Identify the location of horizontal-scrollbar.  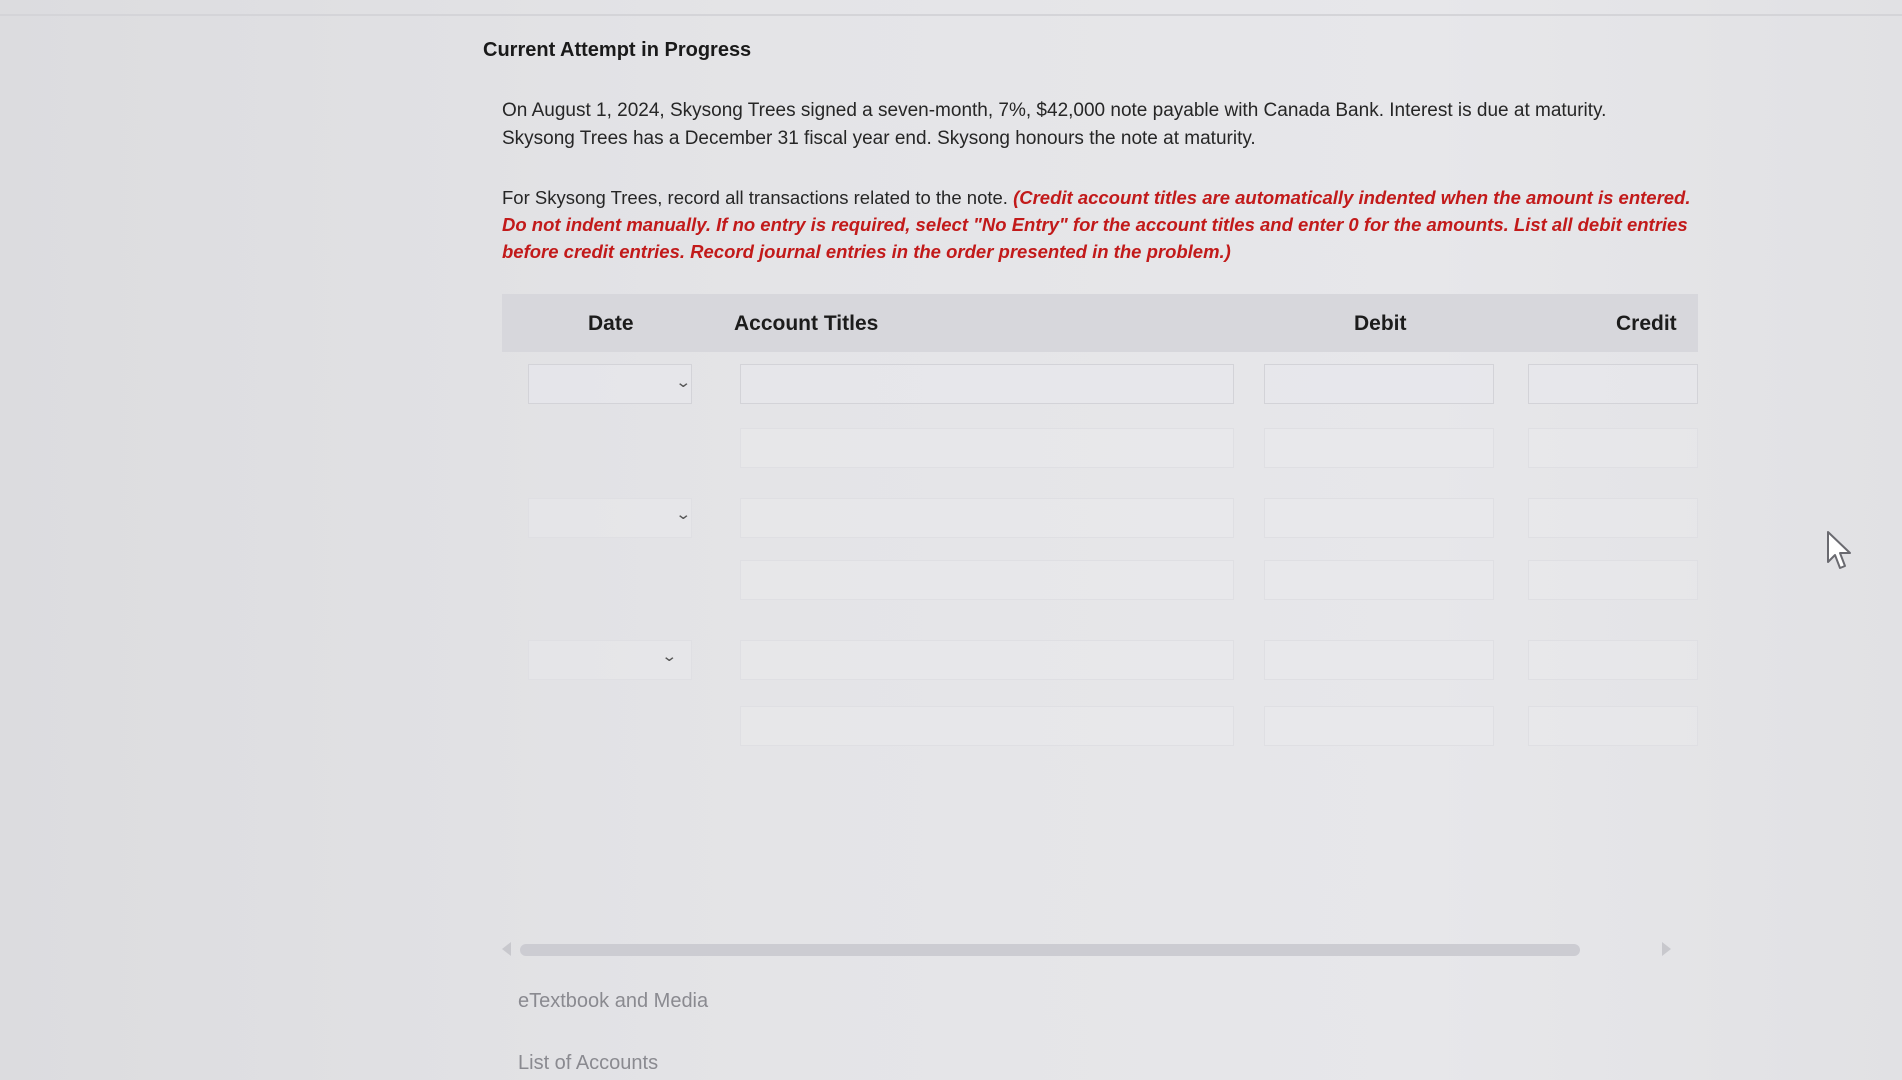
(1100, 951).